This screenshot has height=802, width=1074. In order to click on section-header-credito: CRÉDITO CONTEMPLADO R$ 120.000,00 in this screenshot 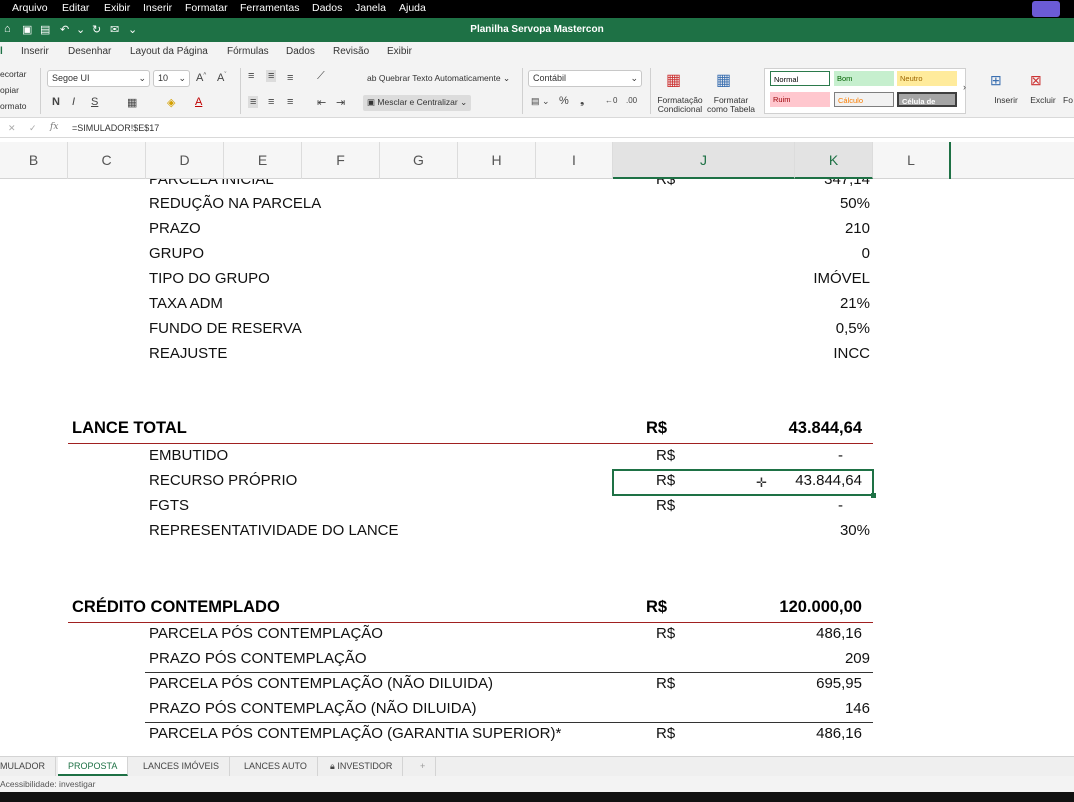, I will do `click(537, 610)`.